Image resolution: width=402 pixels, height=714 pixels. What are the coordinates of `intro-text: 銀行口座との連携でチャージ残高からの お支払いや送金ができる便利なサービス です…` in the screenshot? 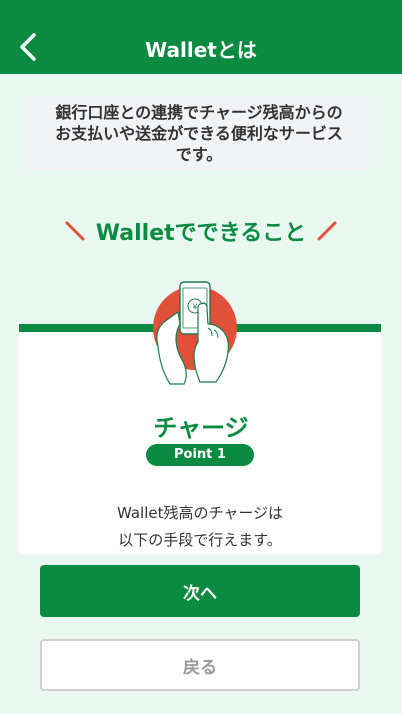 It's located at (199, 133).